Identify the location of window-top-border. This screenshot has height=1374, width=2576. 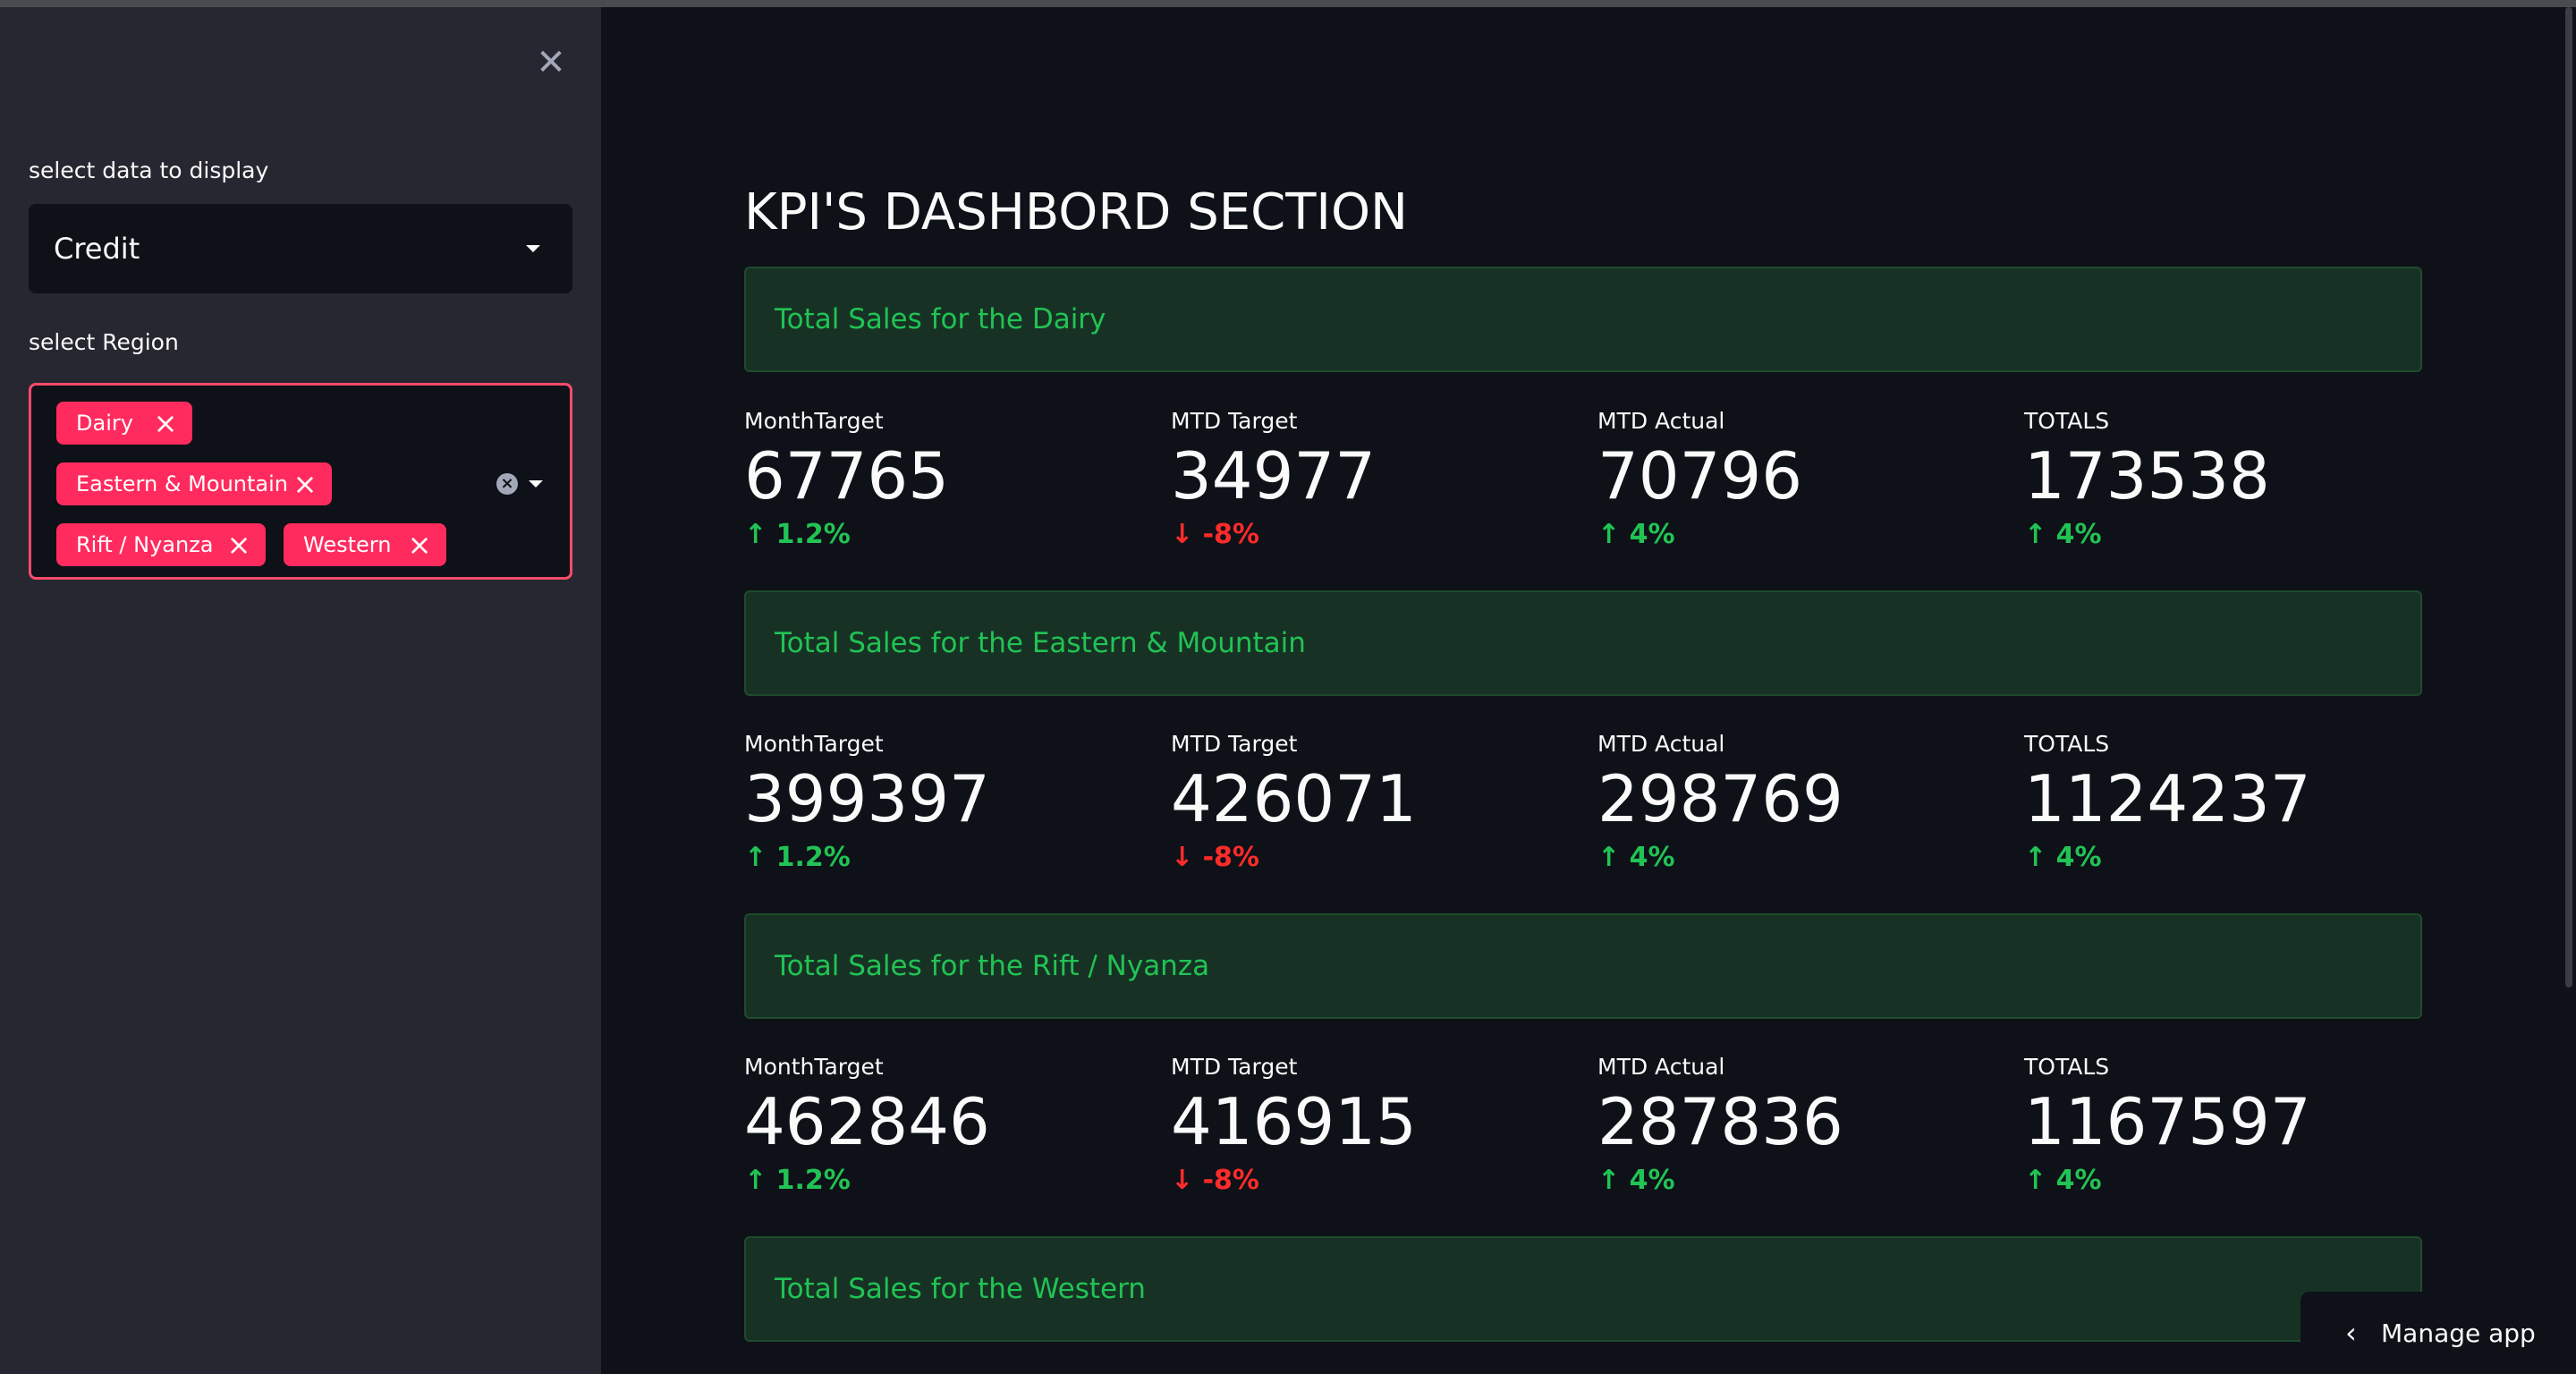
(1288, 3).